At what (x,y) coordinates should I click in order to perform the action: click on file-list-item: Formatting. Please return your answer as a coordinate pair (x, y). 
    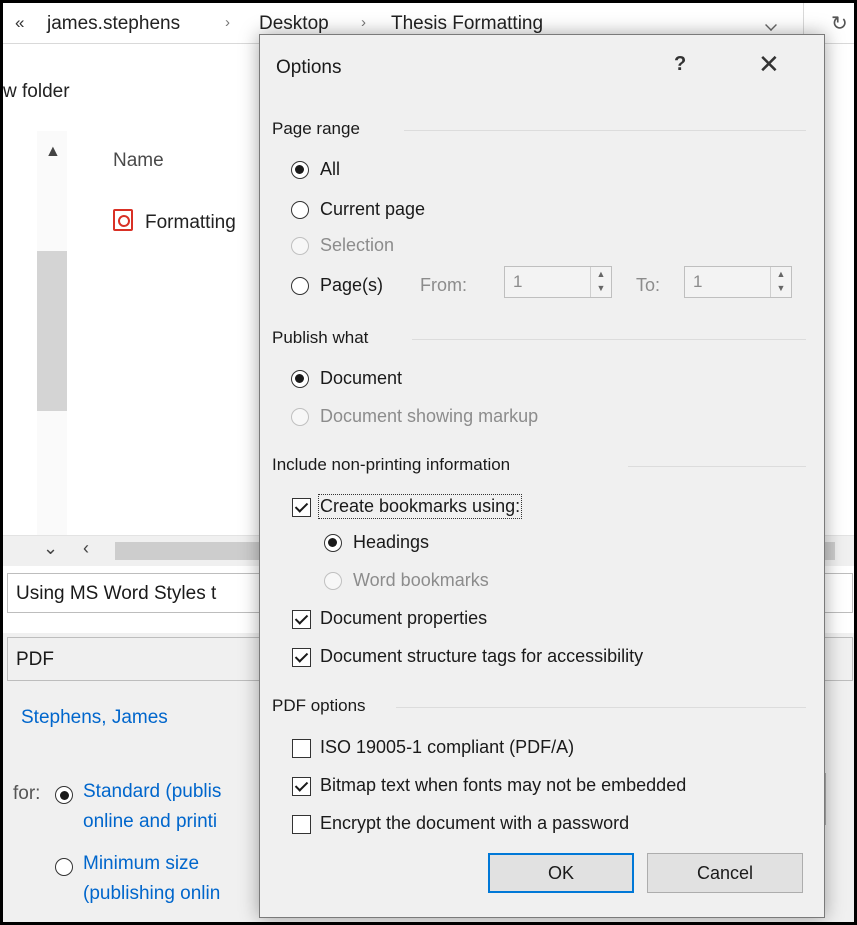
    Looking at the image, I should click on (174, 221).